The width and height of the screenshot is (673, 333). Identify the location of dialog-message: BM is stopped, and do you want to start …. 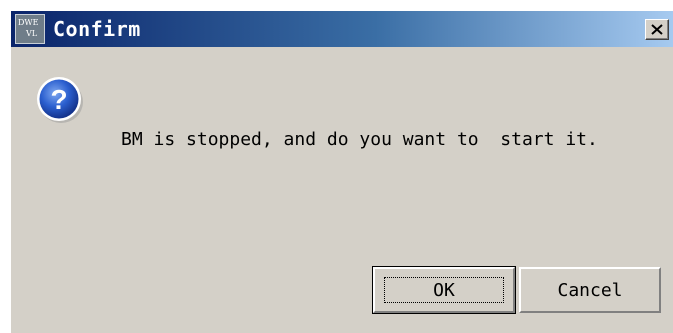
(359, 139).